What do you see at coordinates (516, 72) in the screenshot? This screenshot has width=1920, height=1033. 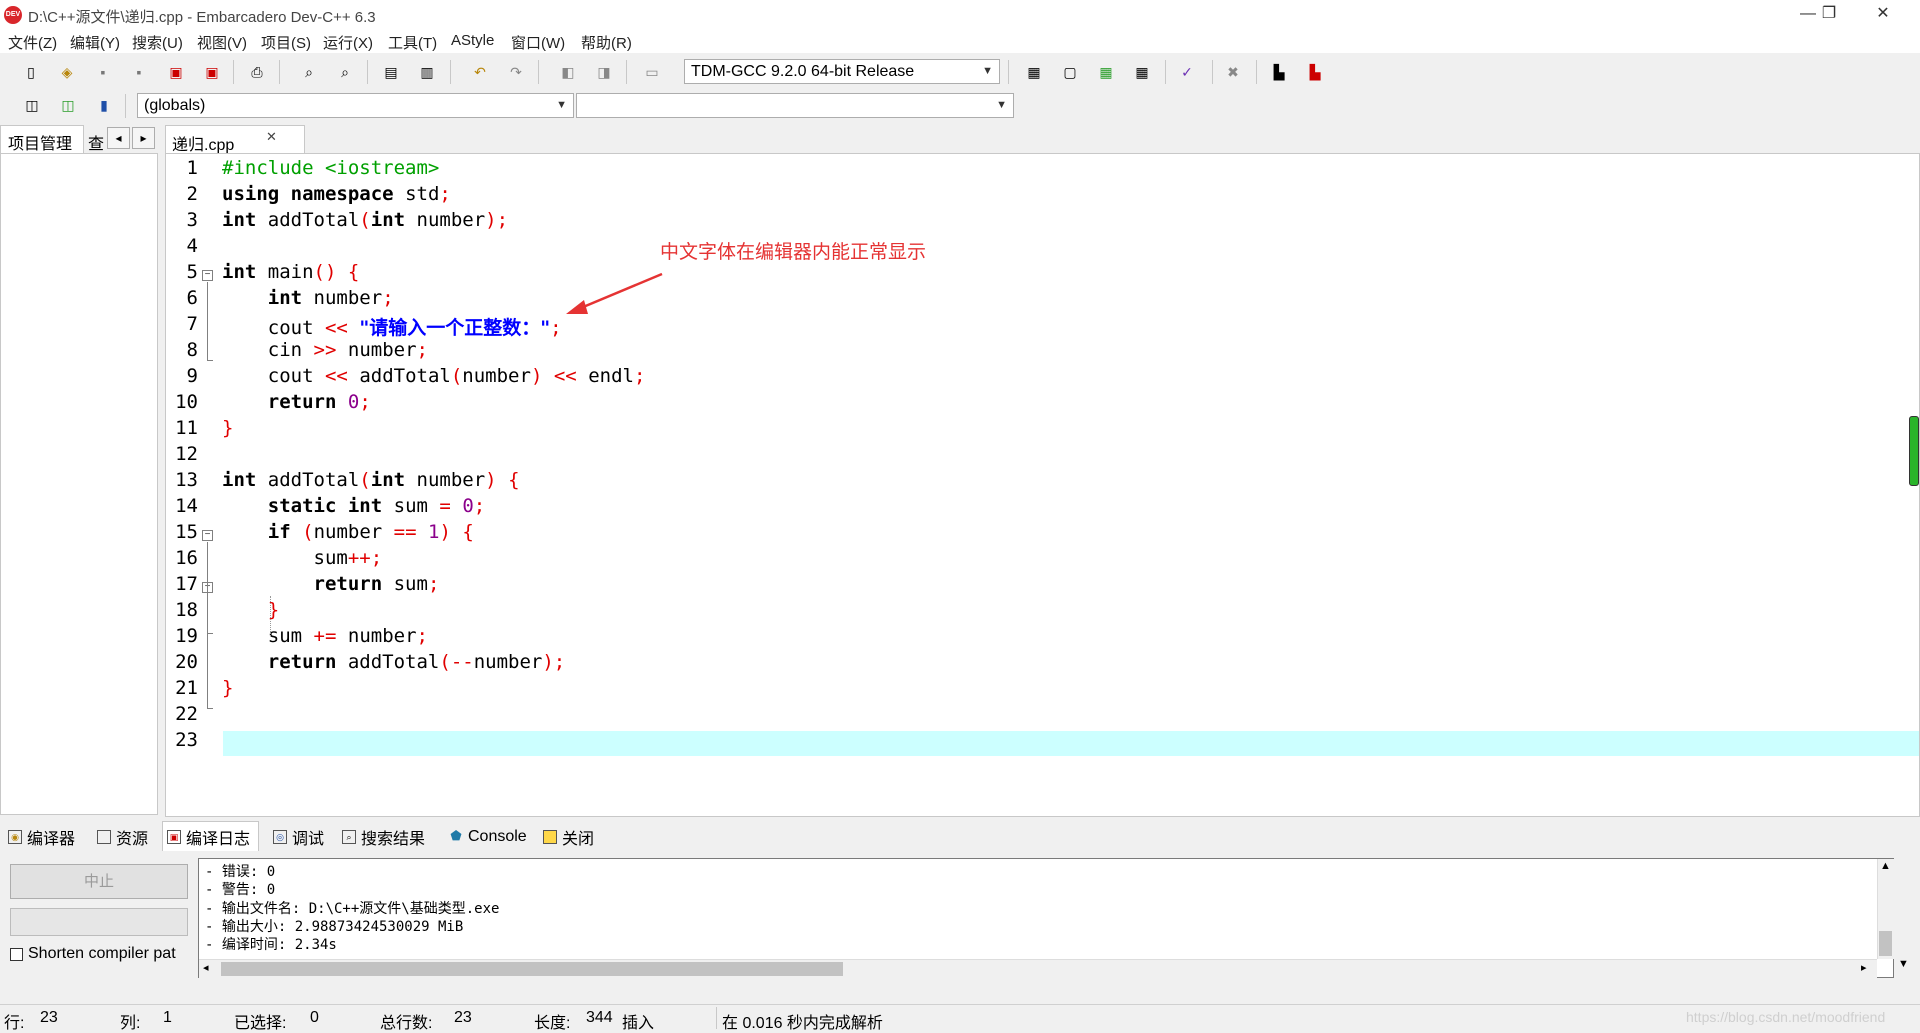 I see `redo-icon: ↷` at bounding box center [516, 72].